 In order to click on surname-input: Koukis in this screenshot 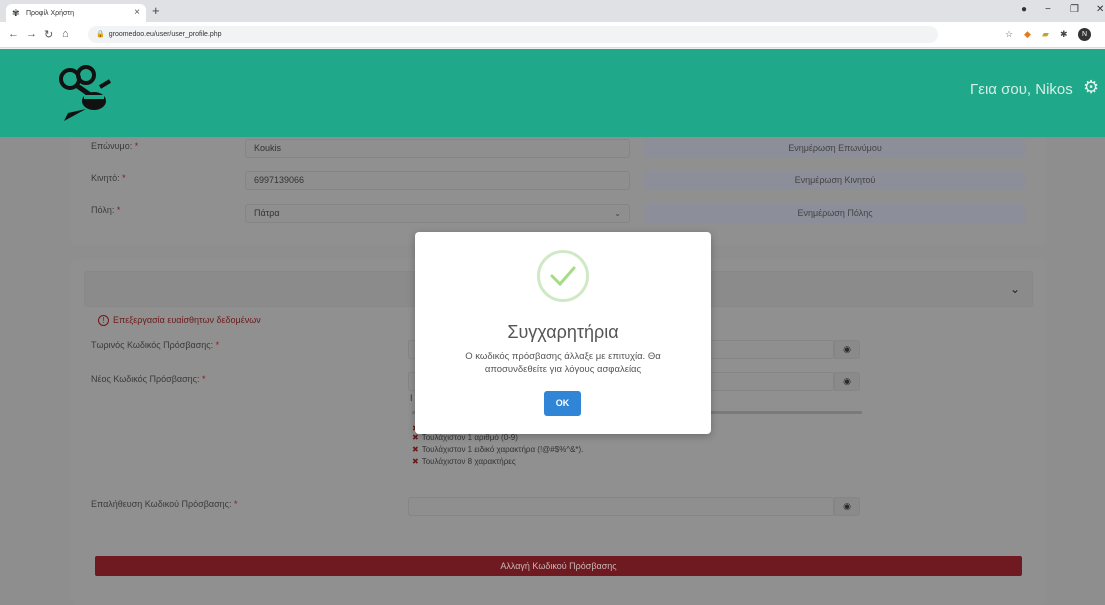, I will do `click(437, 148)`.